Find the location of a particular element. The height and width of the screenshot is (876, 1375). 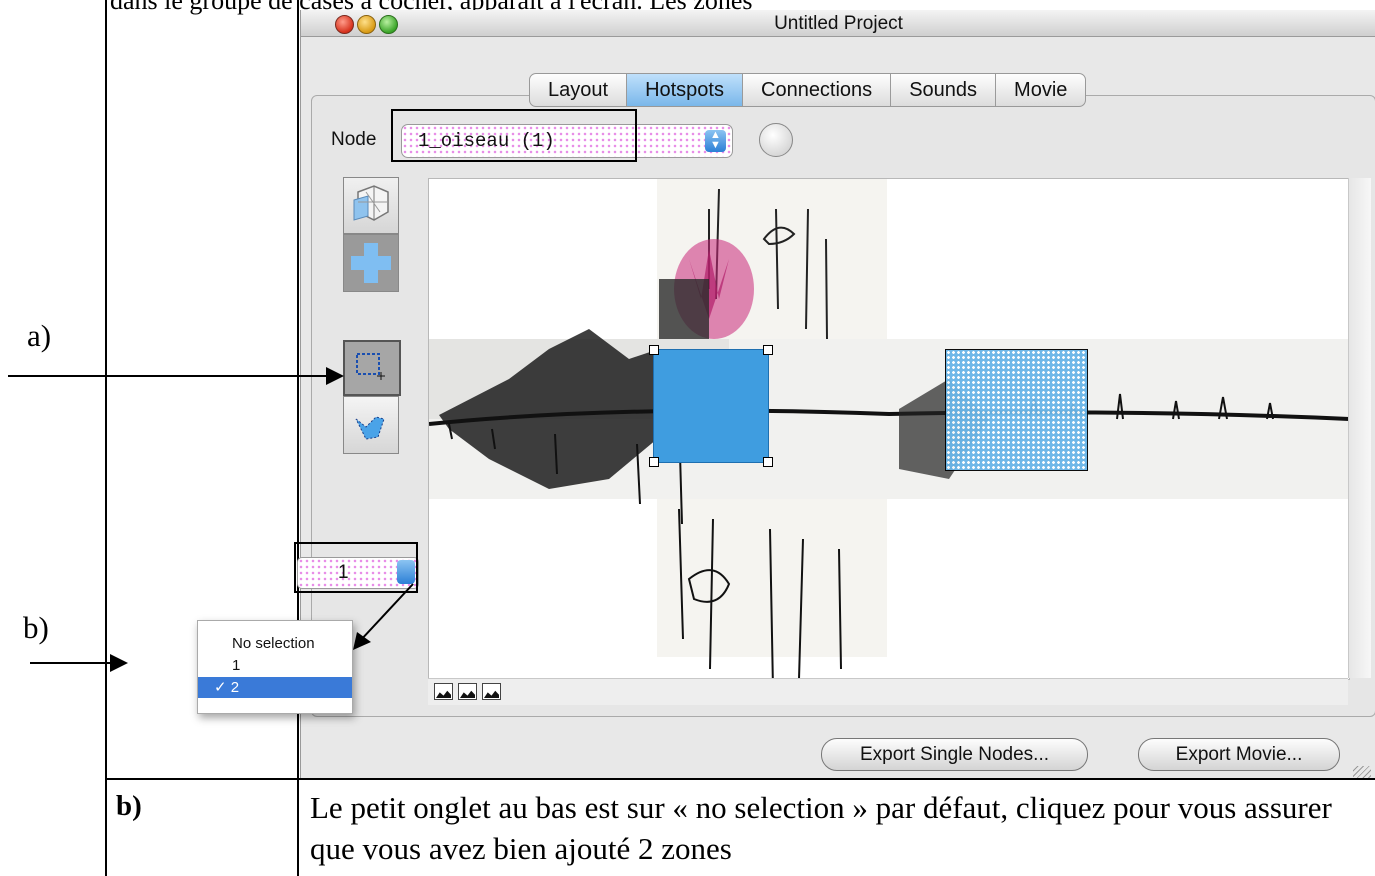

tab-hotspots: Hotspots is located at coordinates (684, 90).